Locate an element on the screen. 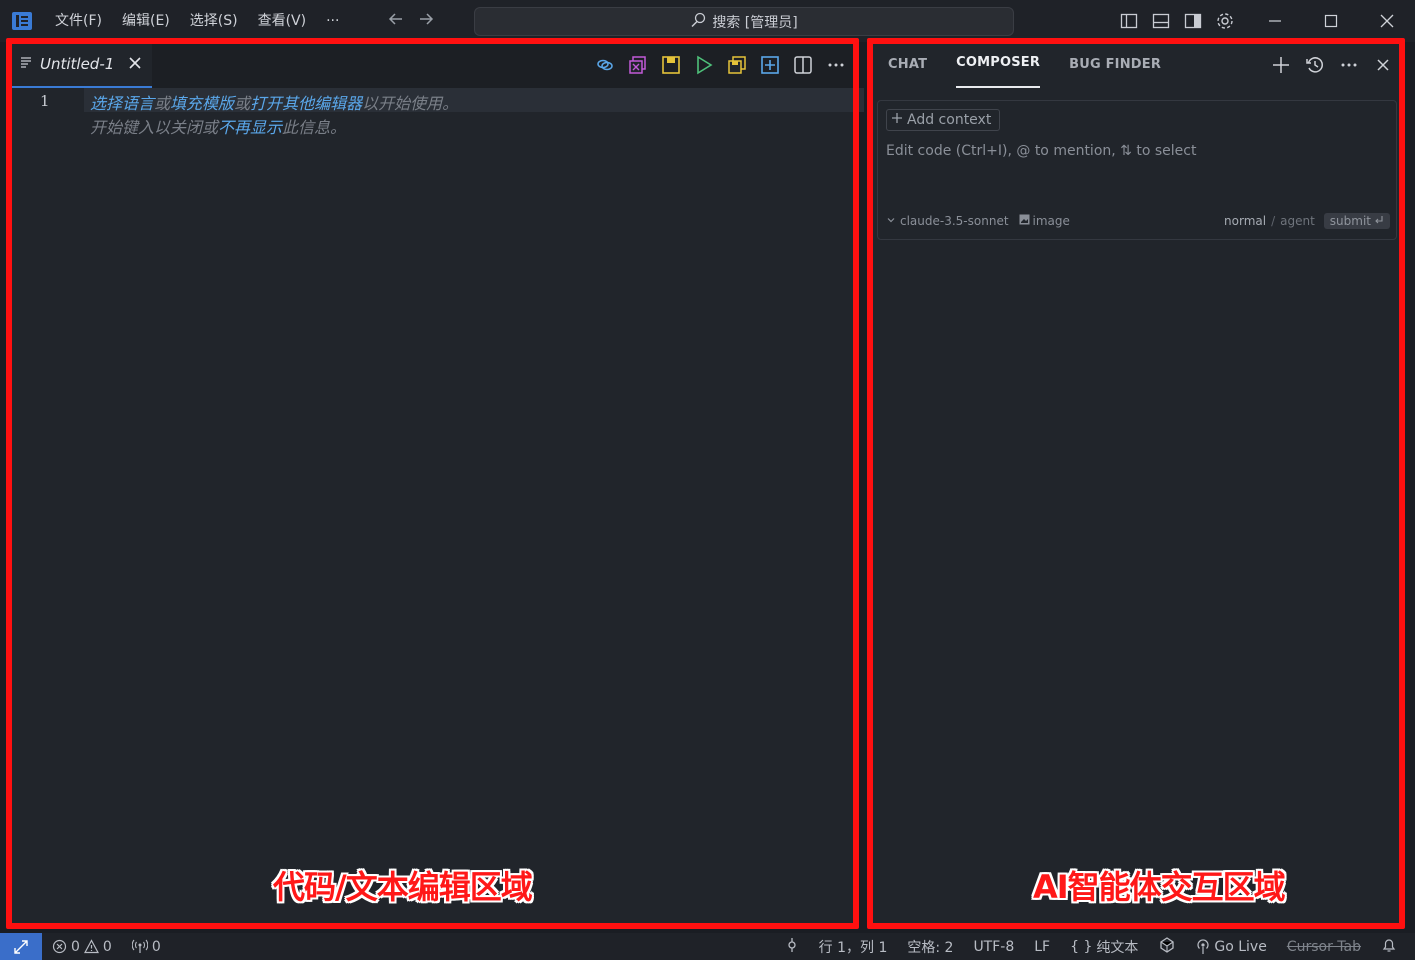 This screenshot has height=960, width=1415. go-live-label: Go Live is located at coordinates (1240, 946).